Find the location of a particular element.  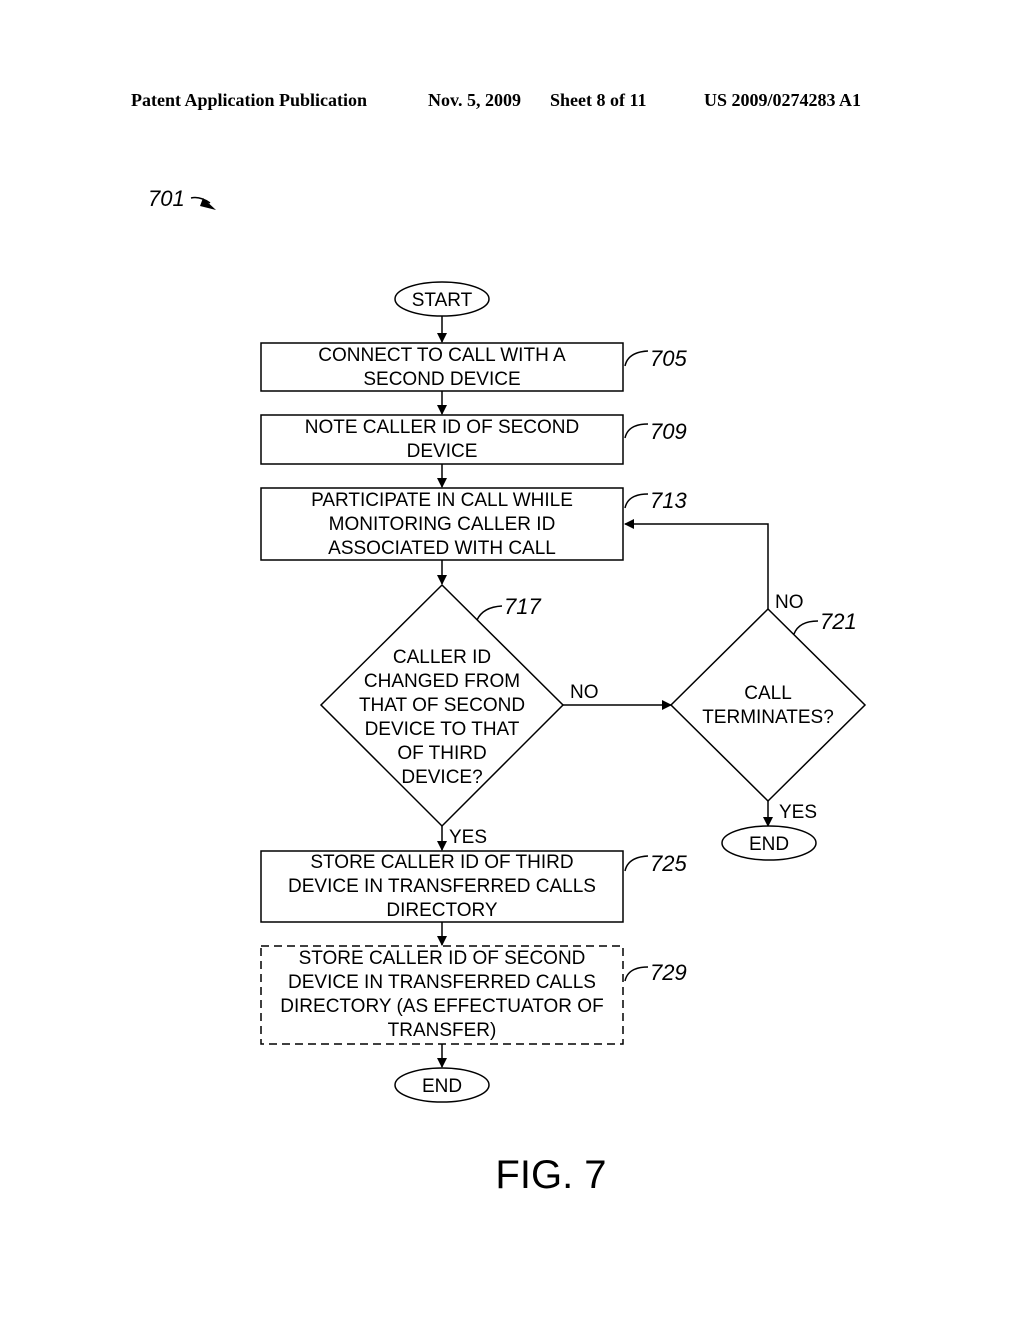

ref-729: 729 is located at coordinates (668, 972).